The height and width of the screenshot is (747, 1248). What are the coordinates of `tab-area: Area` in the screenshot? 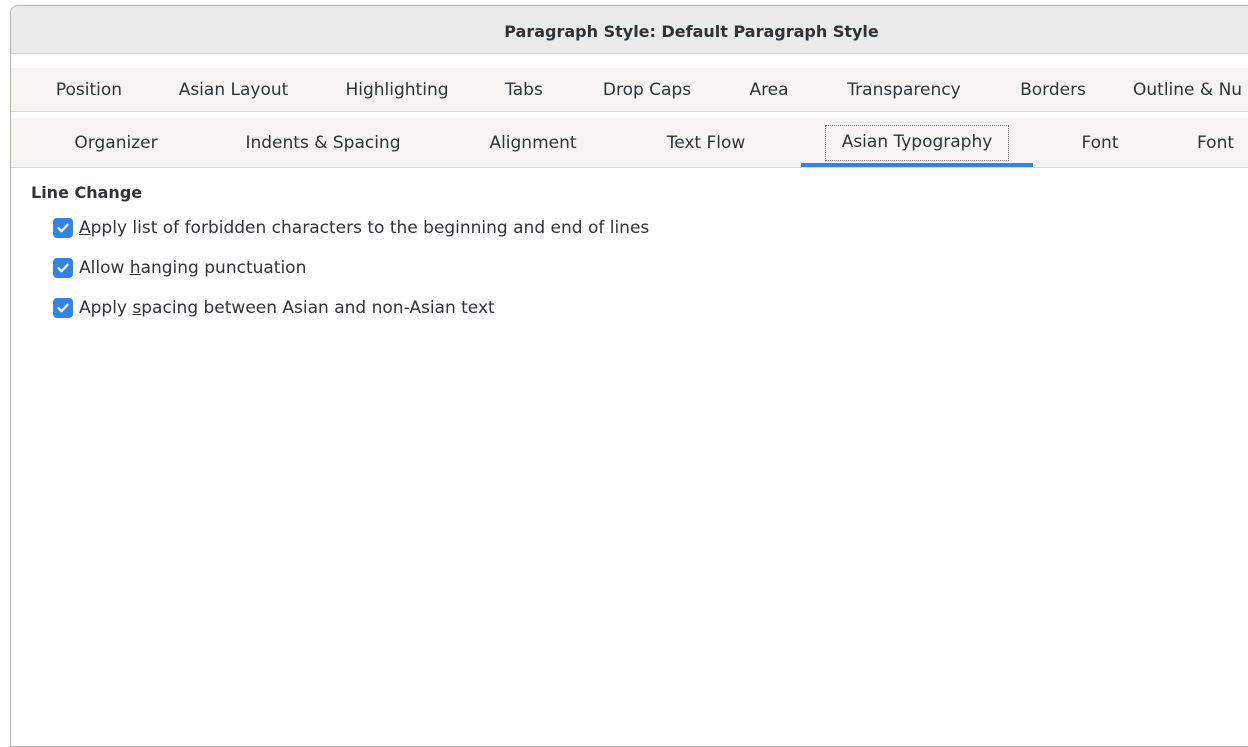 It's located at (769, 89).